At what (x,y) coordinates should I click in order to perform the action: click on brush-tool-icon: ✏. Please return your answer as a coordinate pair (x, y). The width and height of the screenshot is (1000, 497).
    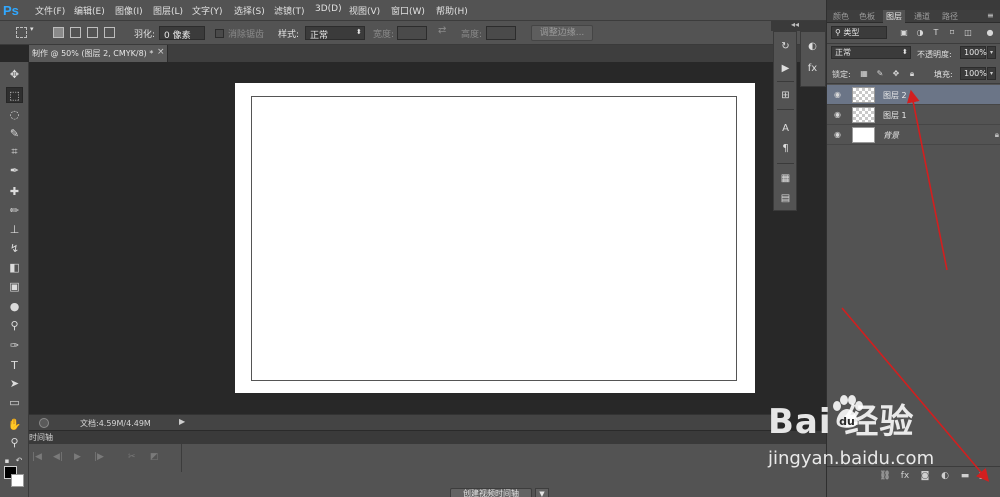
    Looking at the image, I should click on (14, 211).